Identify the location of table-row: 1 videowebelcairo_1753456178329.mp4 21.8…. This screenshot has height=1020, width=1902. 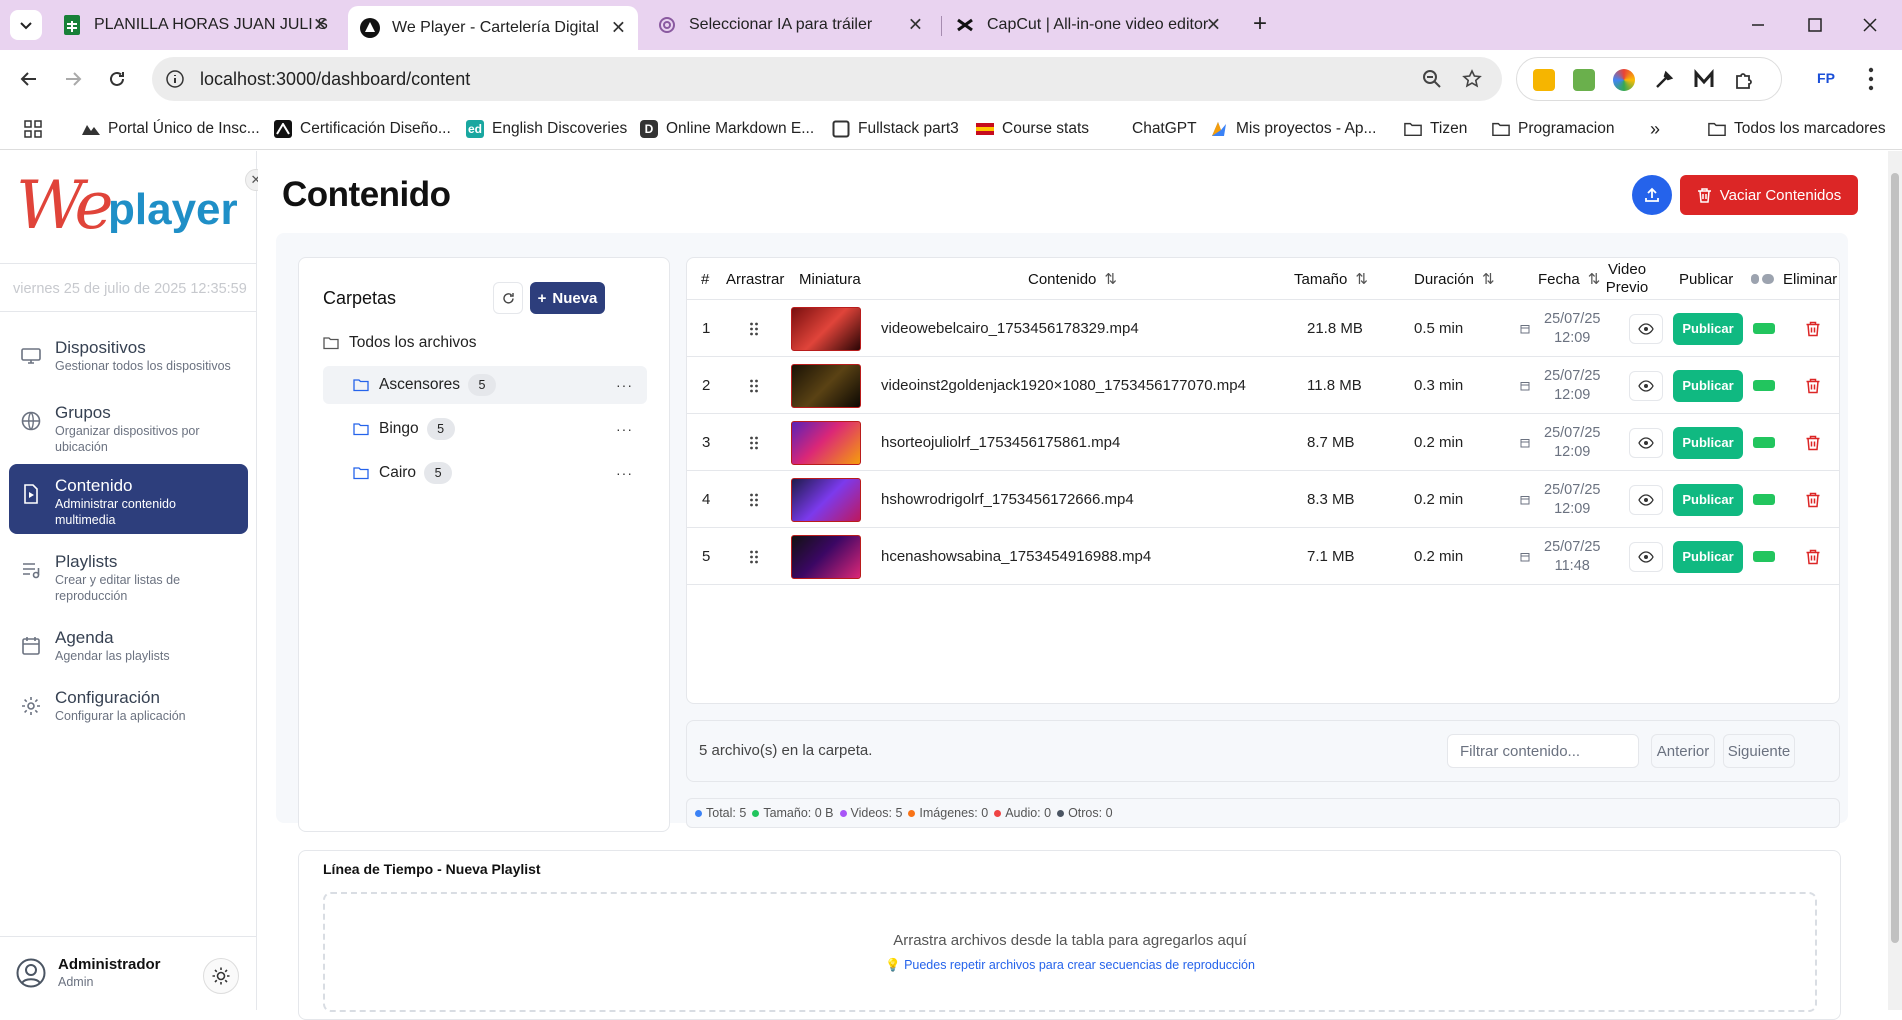
(1263, 328).